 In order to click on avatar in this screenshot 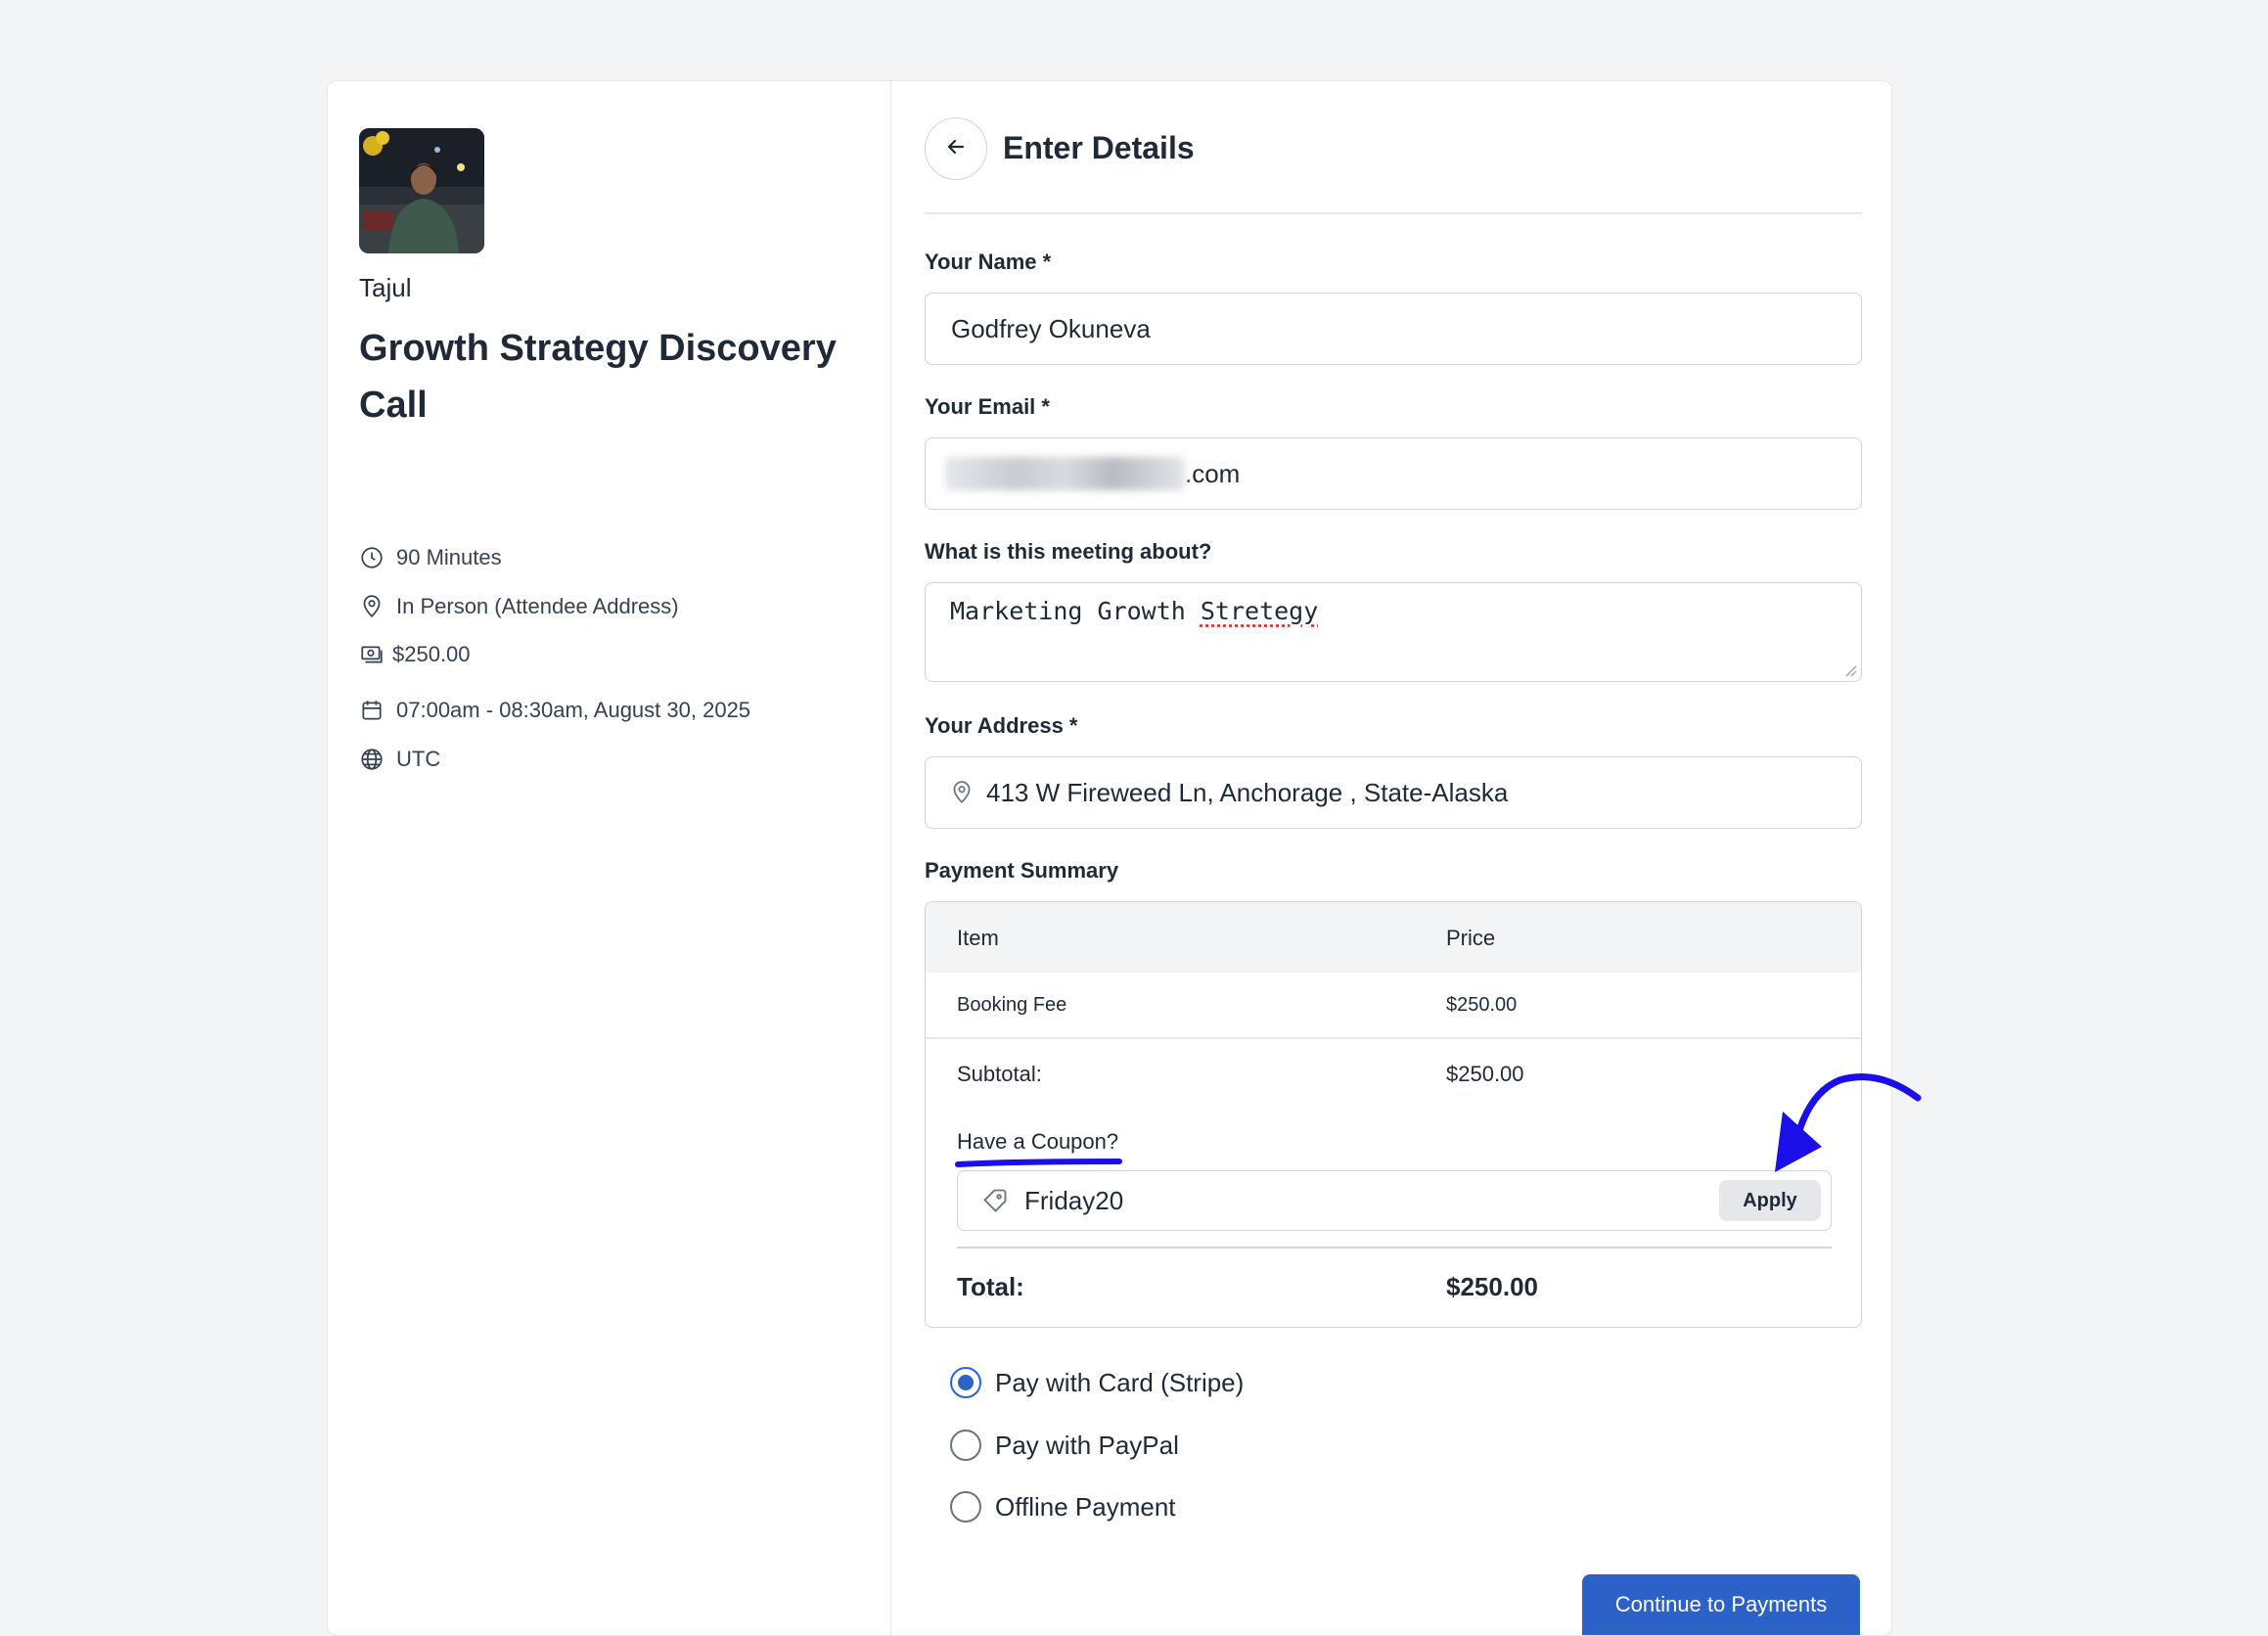, I will do `click(421, 190)`.